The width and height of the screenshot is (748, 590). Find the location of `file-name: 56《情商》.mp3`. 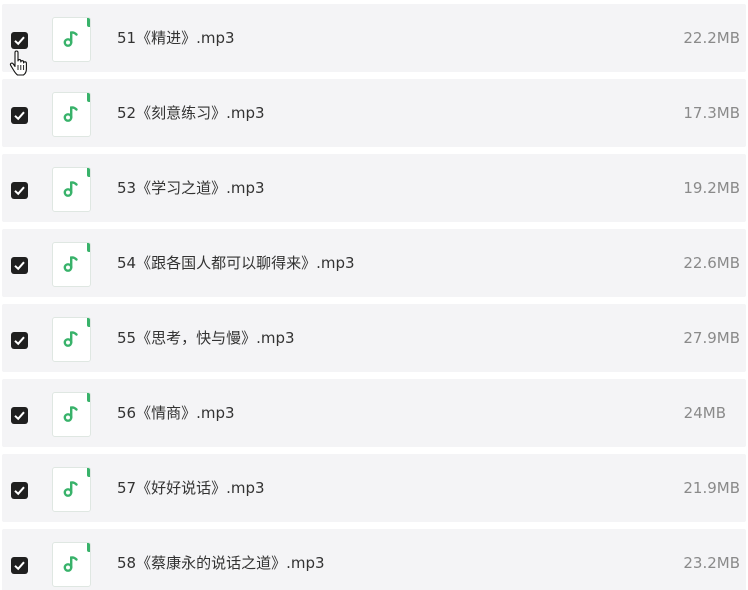

file-name: 56《情商》.mp3 is located at coordinates (176, 413).